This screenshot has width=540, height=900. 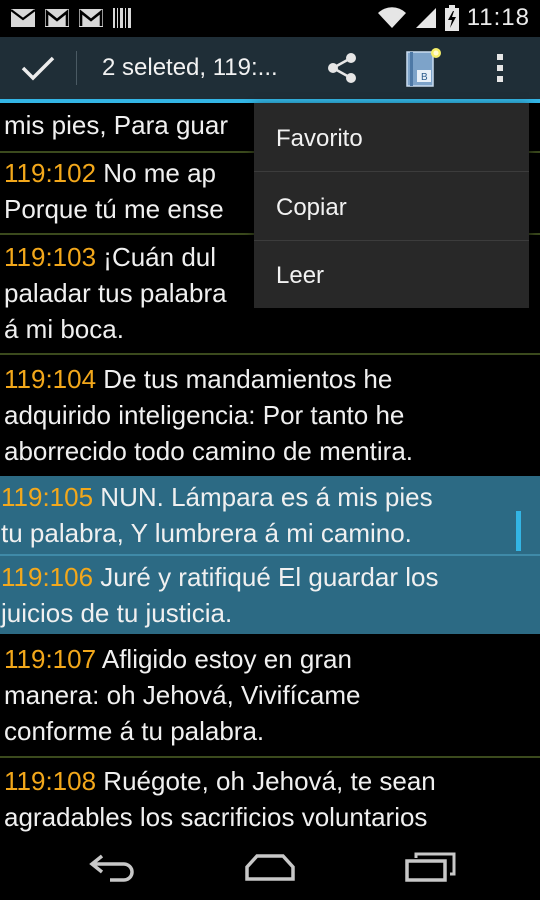 I want to click on verse-text: Juré y ratifiqué El guardar los, so click(x=266, y=577).